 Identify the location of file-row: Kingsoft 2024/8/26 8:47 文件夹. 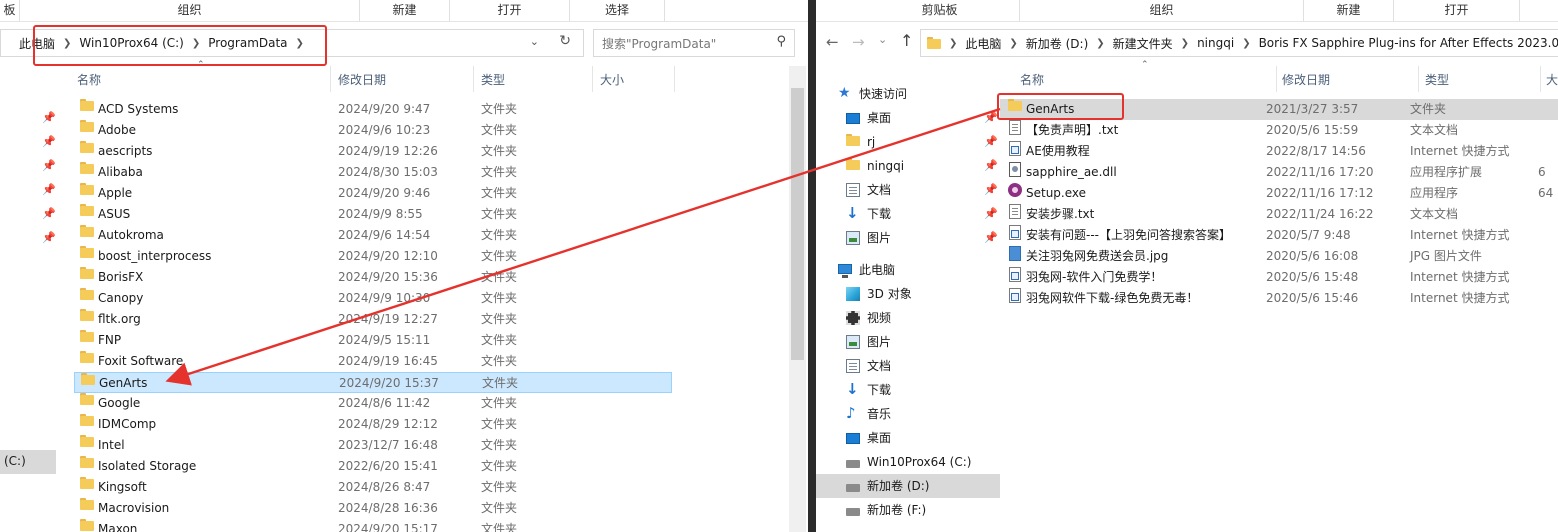
(373, 487).